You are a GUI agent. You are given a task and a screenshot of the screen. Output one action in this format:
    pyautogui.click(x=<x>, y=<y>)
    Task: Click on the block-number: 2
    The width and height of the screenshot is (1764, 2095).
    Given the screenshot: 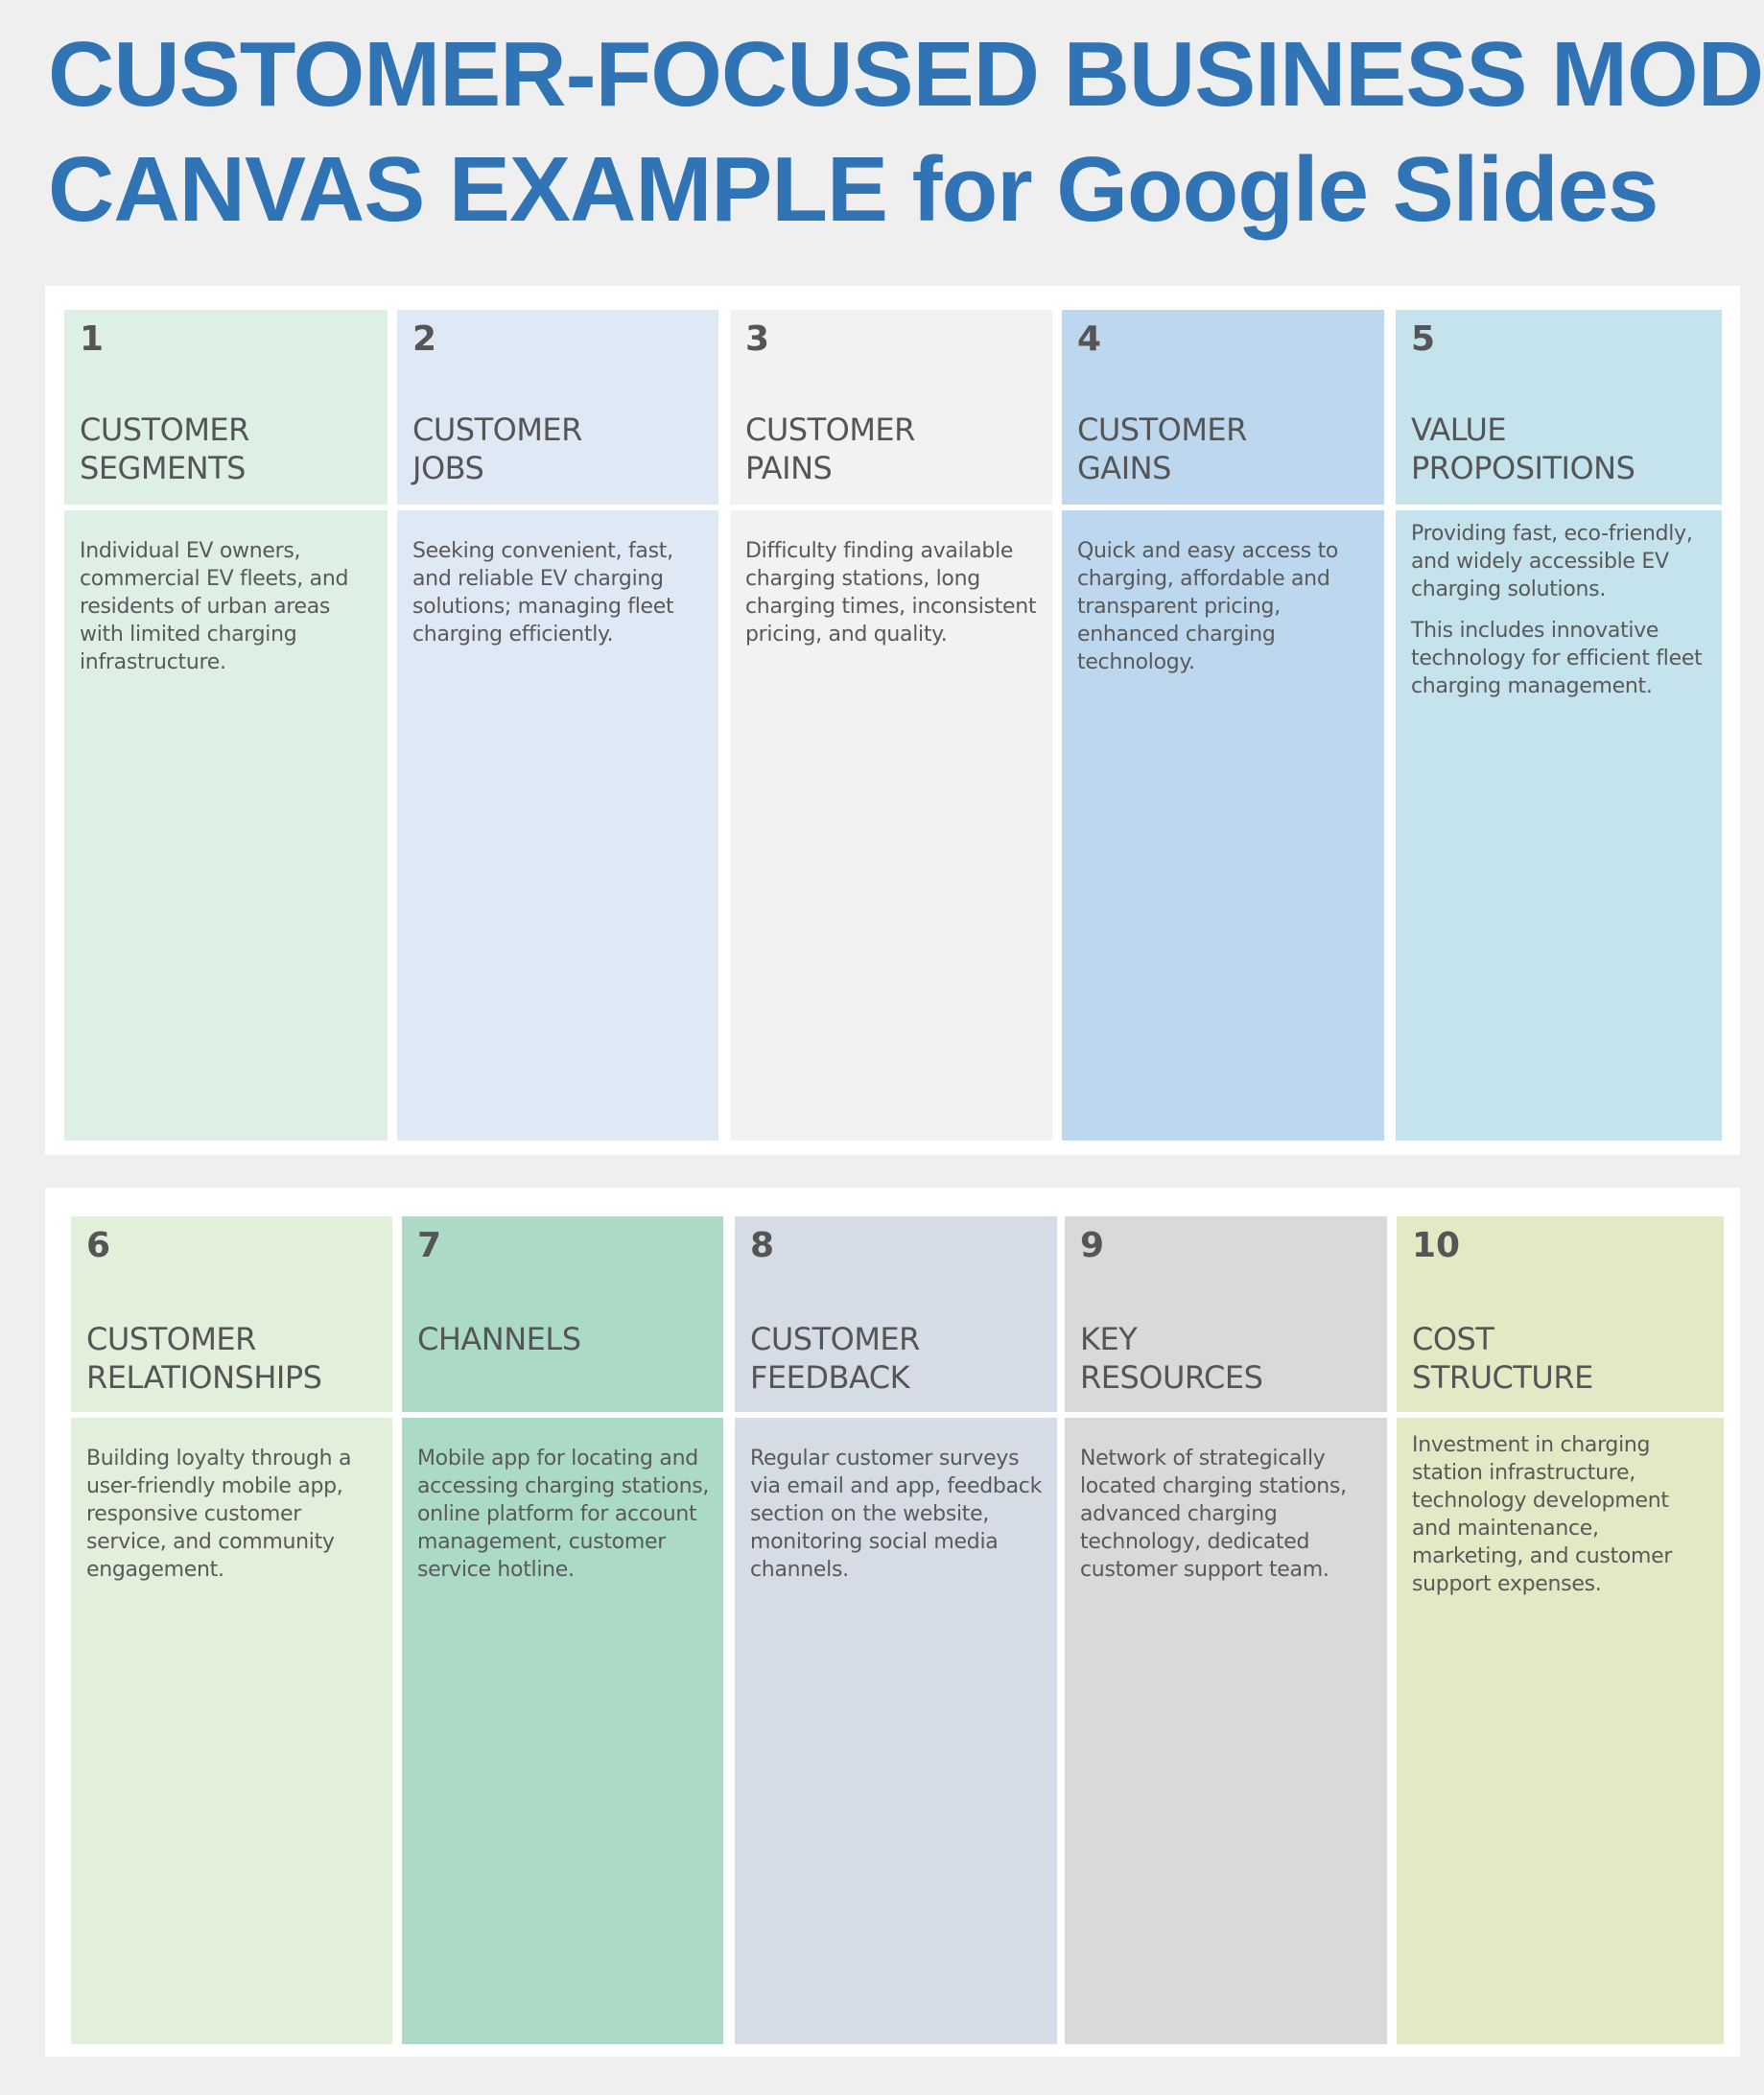 What is the action you would take?
    pyautogui.click(x=424, y=339)
    